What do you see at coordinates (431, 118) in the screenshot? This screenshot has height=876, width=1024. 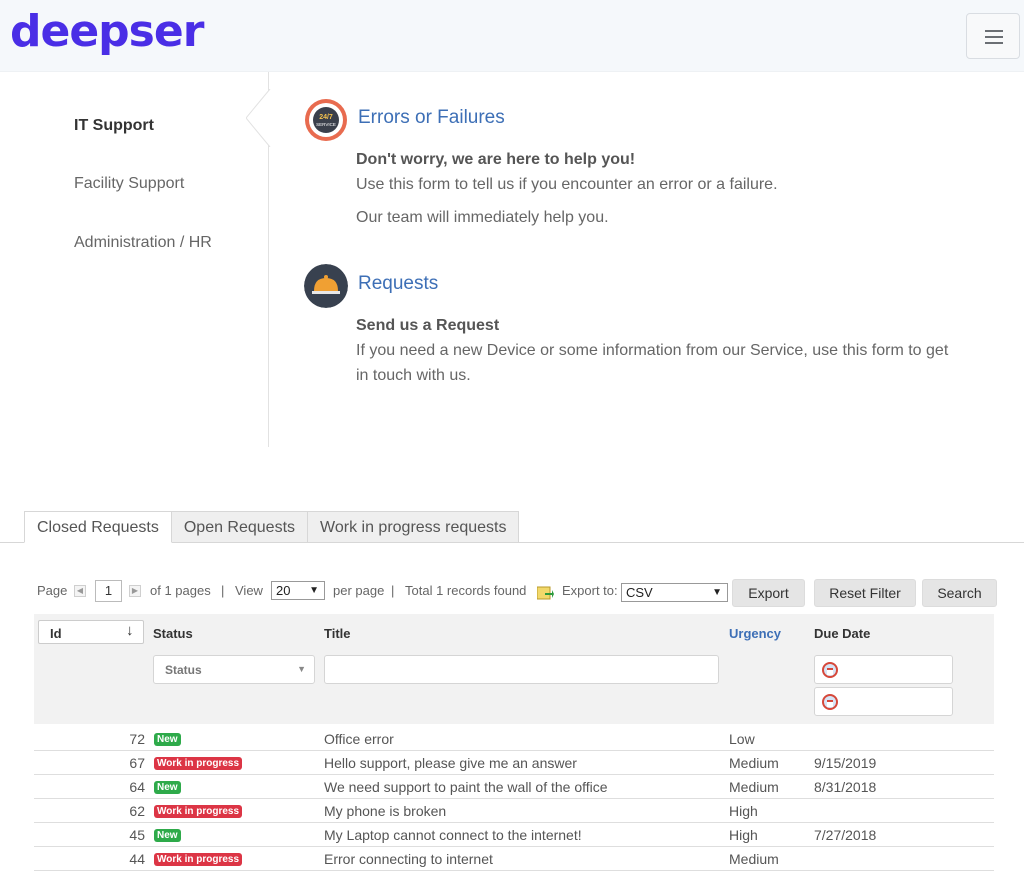 I see `service-title-errors-failures: Errors or Failures` at bounding box center [431, 118].